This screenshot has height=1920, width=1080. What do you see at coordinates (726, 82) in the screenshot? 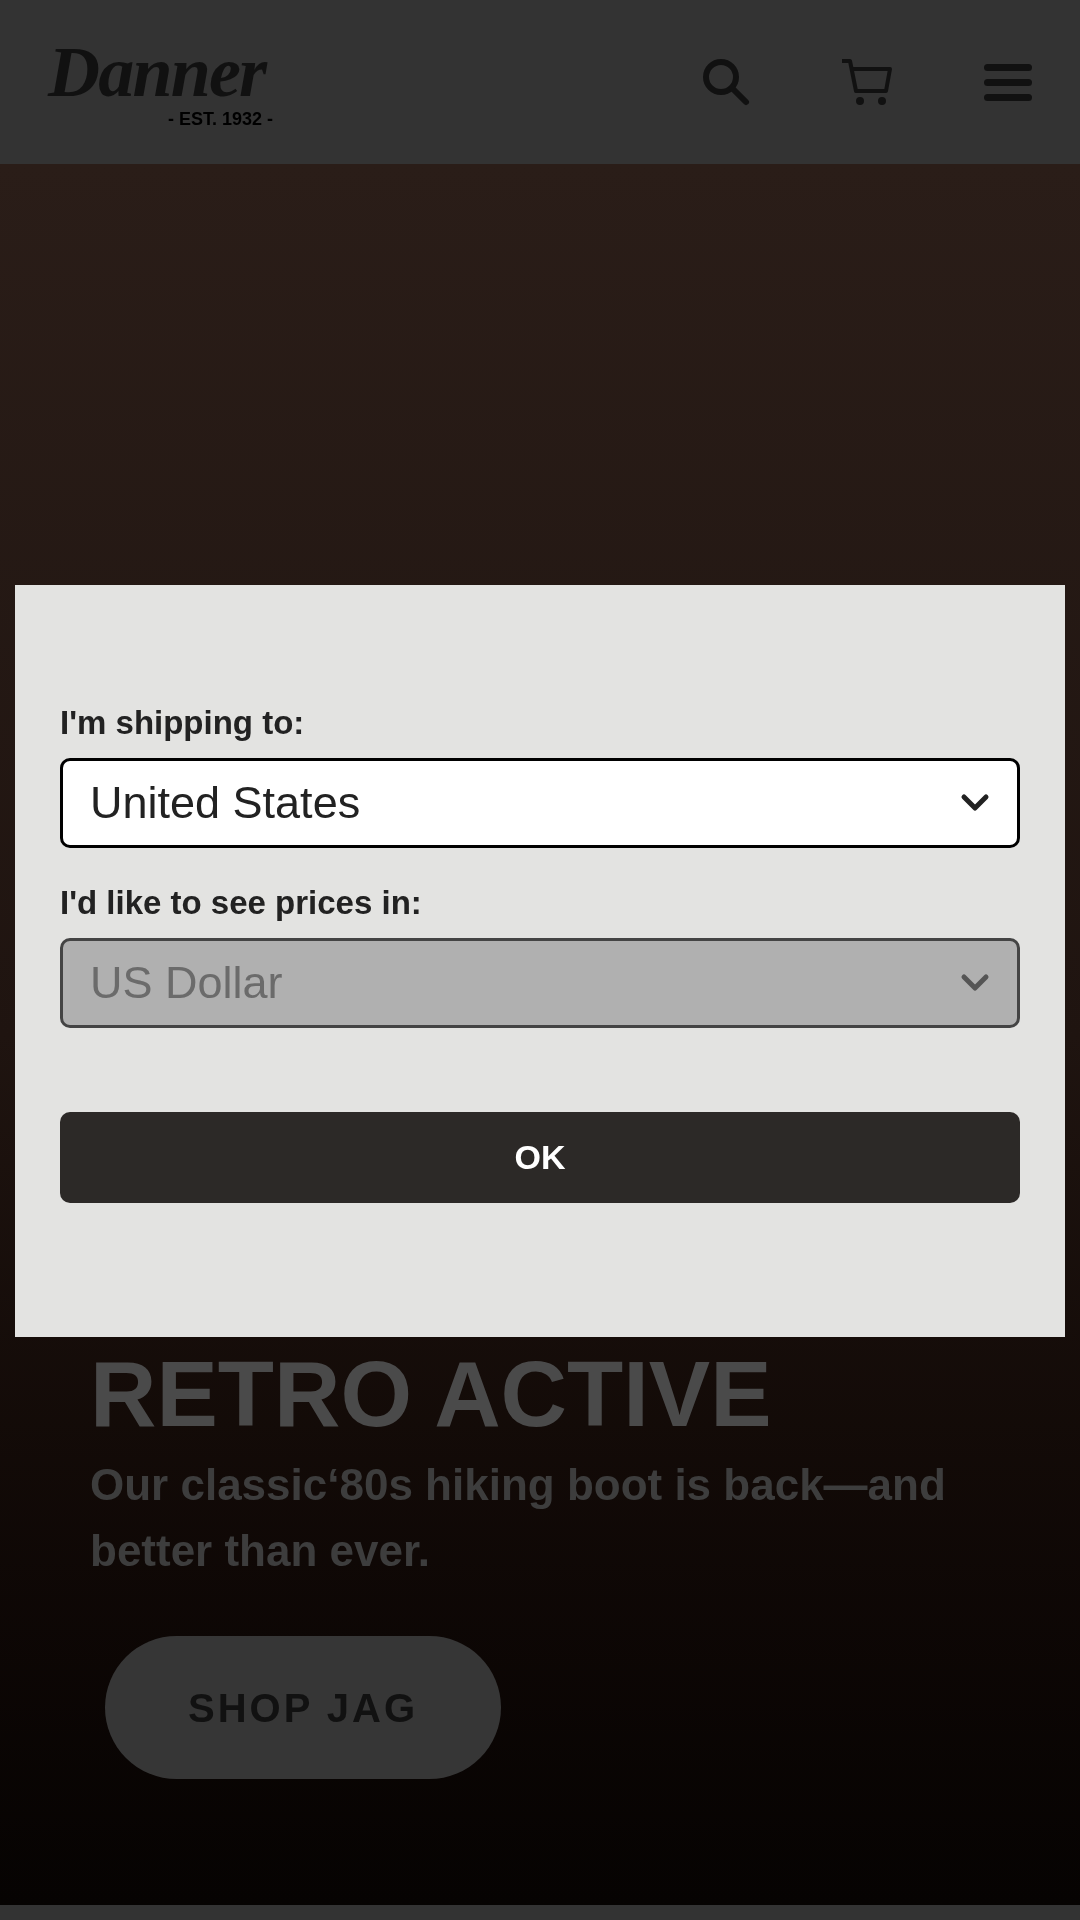
I see `search-icon` at bounding box center [726, 82].